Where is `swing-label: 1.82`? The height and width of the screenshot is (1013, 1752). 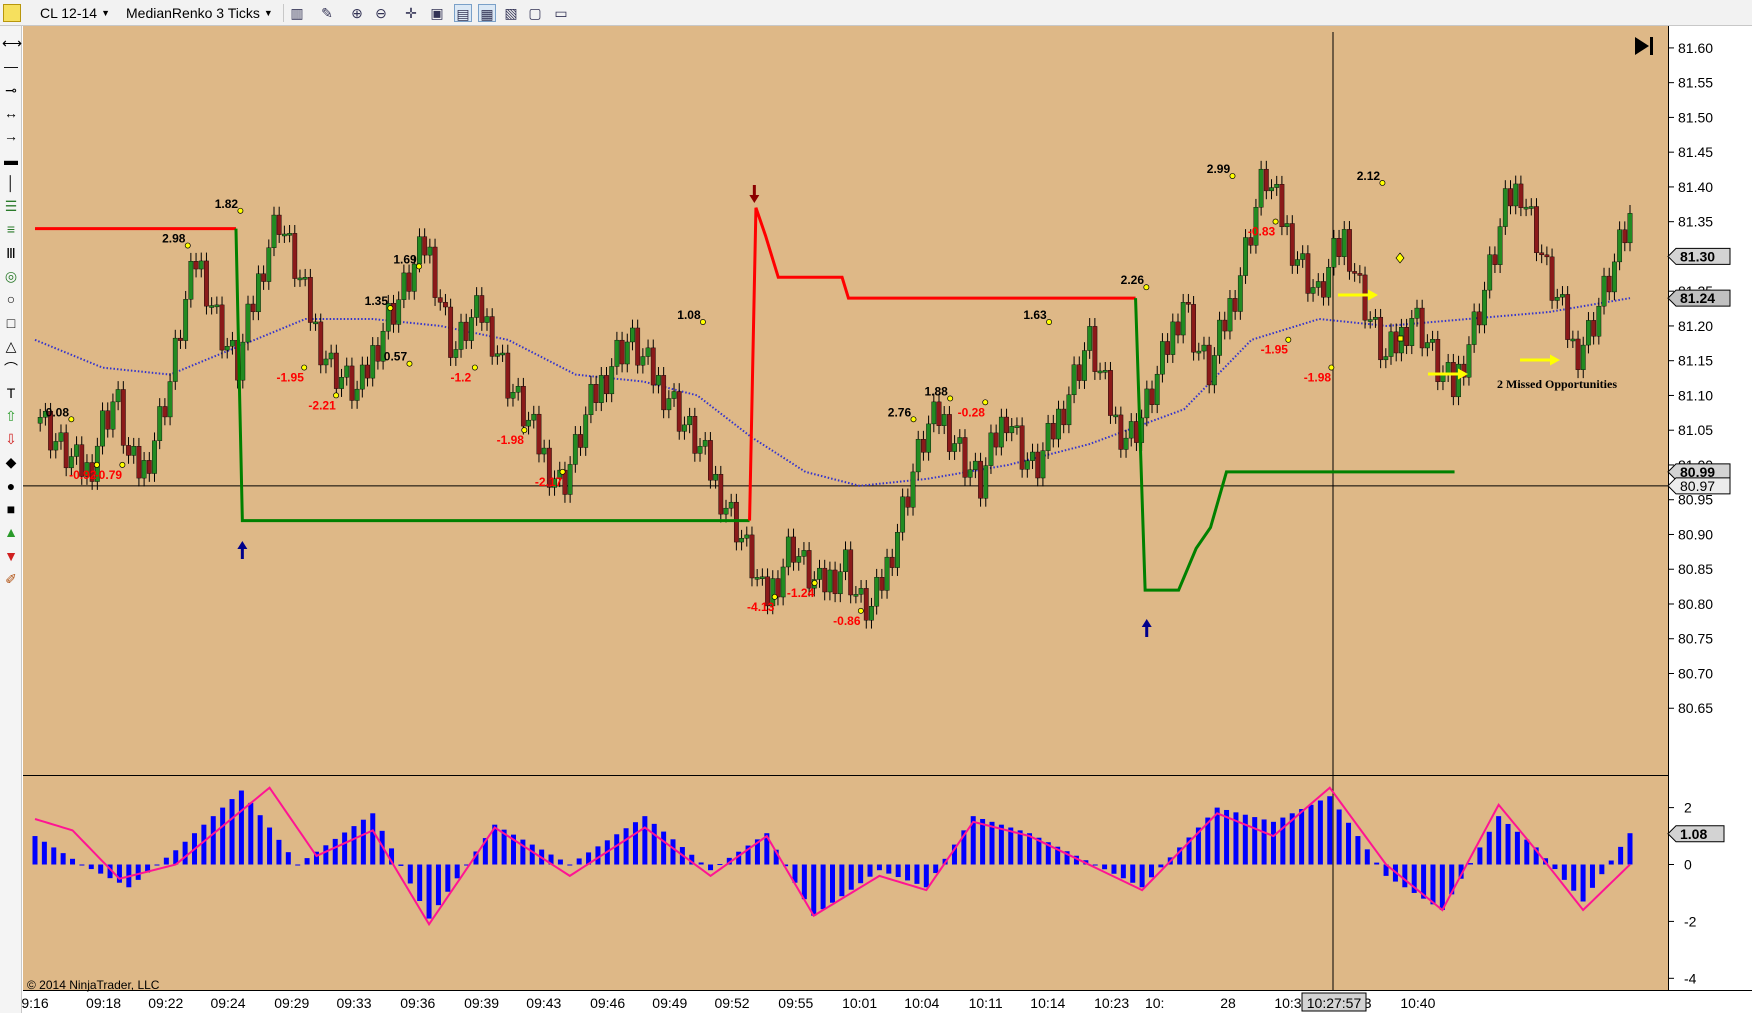
swing-label: 1.82 is located at coordinates (227, 204).